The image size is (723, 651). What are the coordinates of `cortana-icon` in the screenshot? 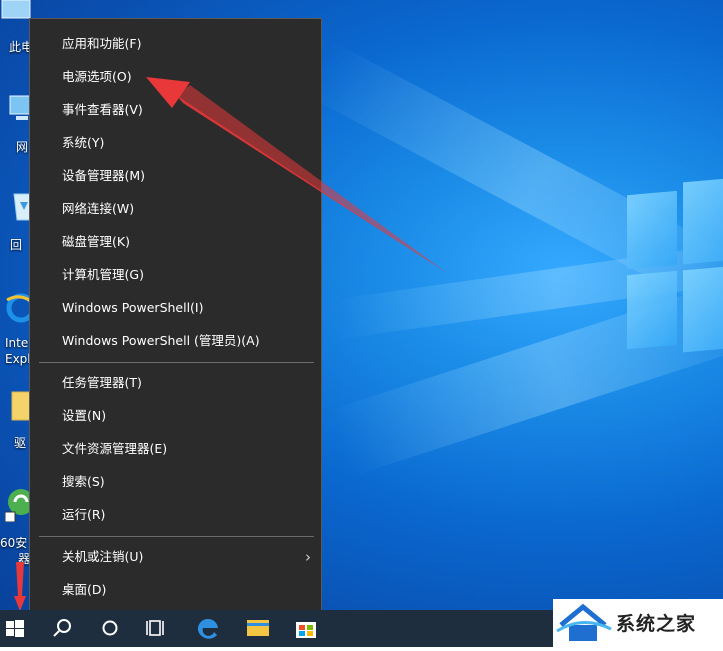 It's located at (110, 628).